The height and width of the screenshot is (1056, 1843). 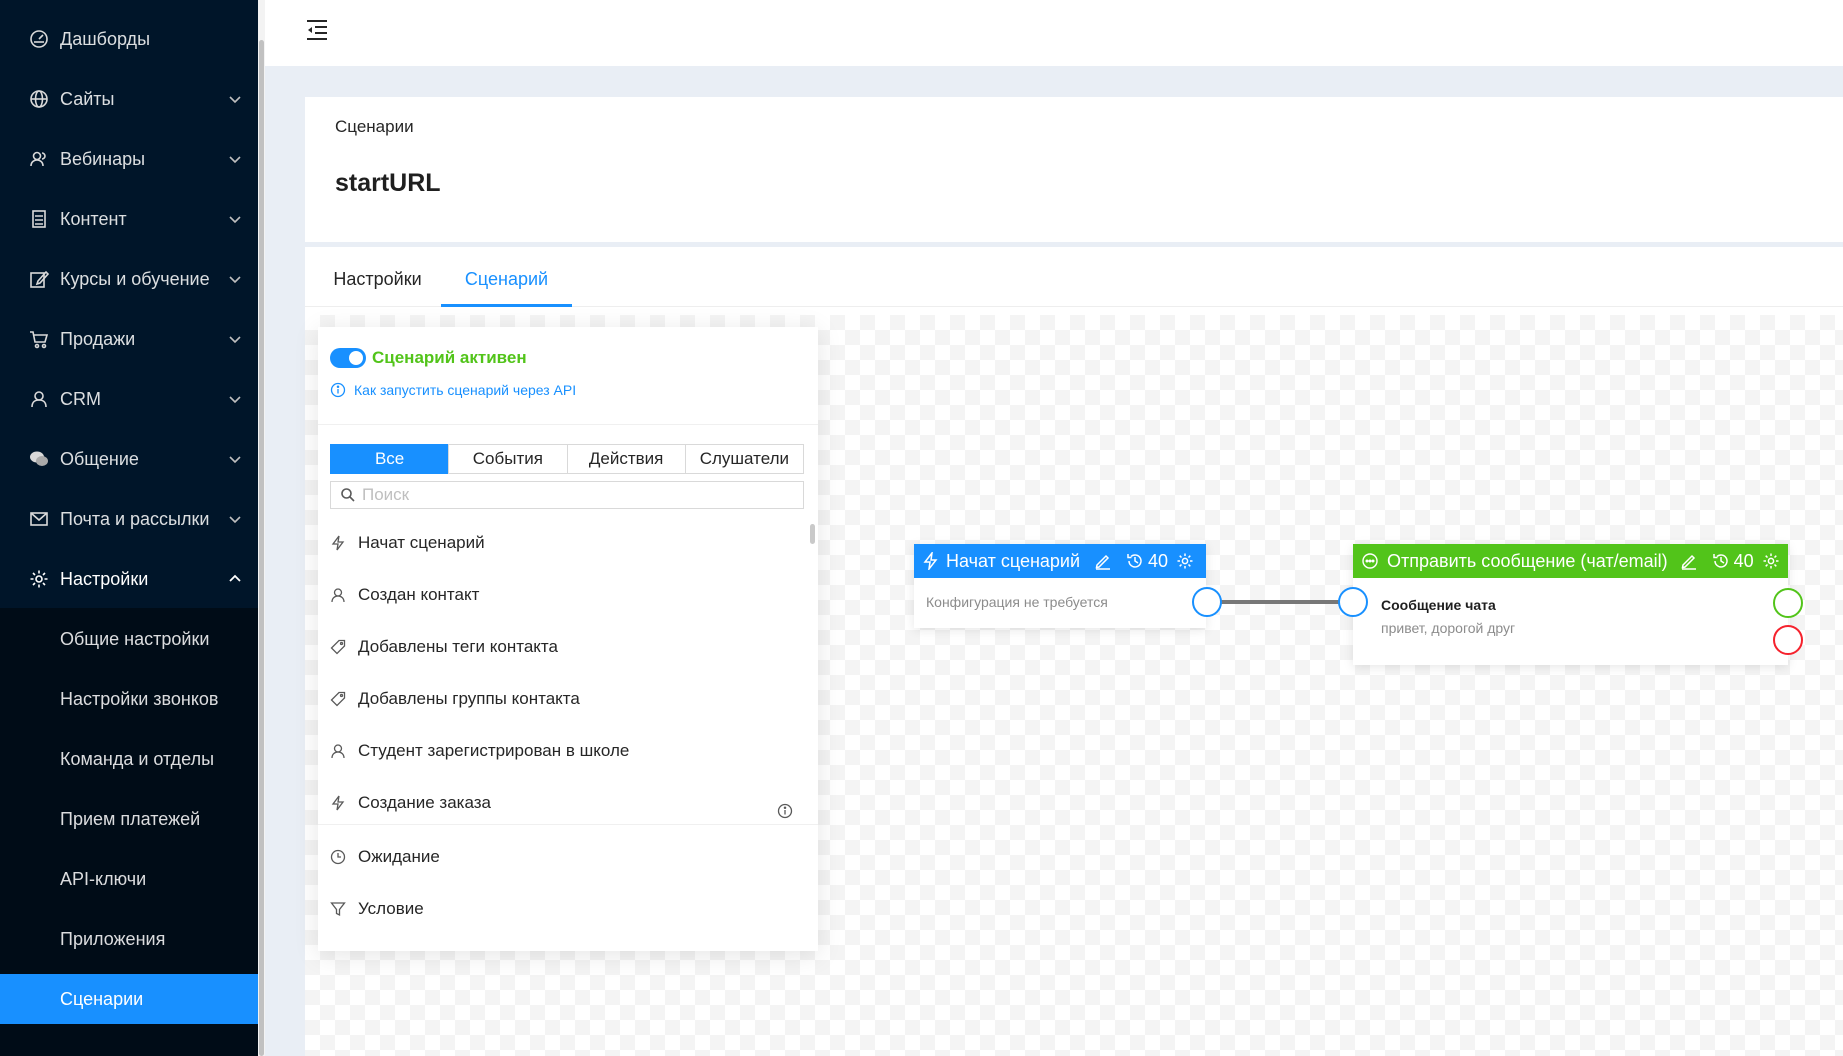 I want to click on sidebar-item-settings: Настройки, so click(x=129, y=579).